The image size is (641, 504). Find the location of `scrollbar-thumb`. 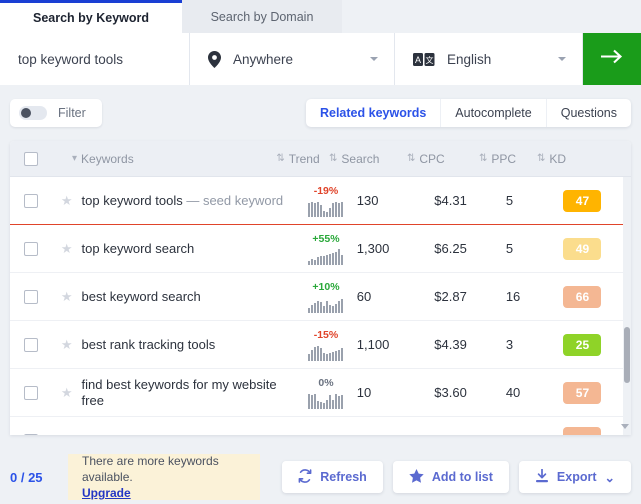

scrollbar-thumb is located at coordinates (627, 355).